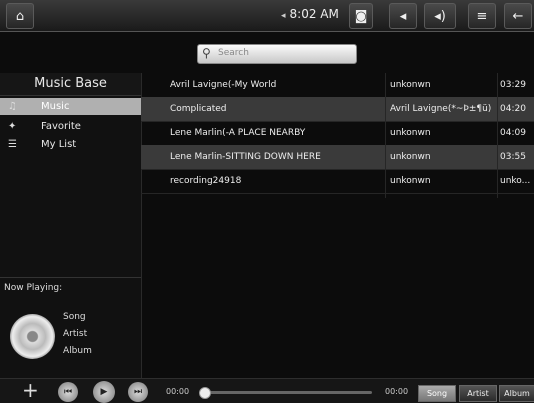 This screenshot has width=534, height=403. Describe the element at coordinates (70, 84) in the screenshot. I see `sidebar-title: Music Base` at that location.